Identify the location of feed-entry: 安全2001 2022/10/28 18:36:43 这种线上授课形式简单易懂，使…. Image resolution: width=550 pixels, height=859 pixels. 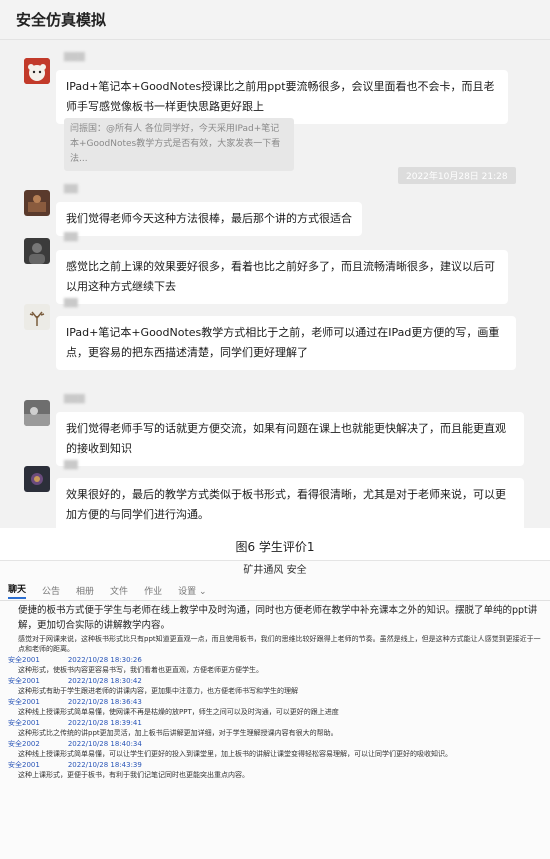
(275, 707).